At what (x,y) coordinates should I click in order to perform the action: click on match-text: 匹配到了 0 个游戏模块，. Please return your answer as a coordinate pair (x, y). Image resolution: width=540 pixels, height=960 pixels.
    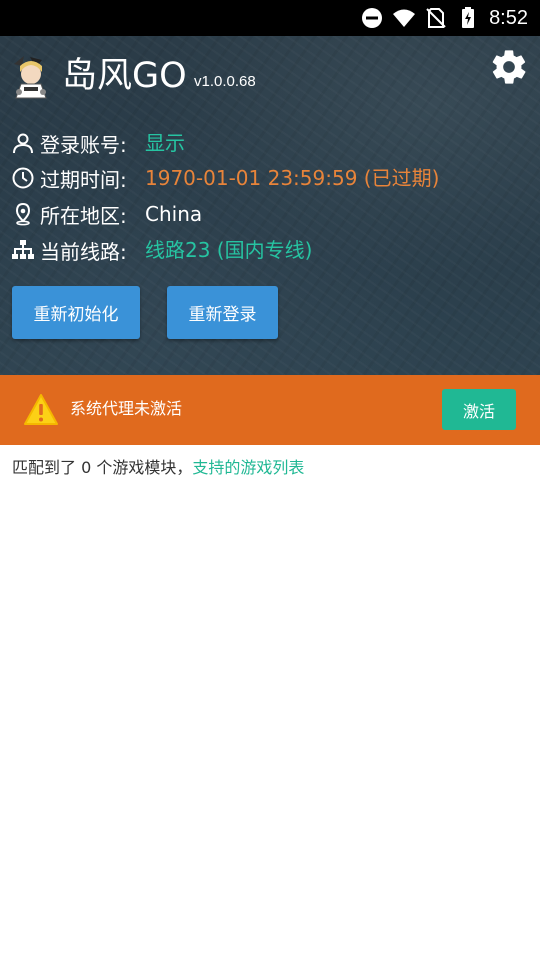
    Looking at the image, I should click on (102, 467).